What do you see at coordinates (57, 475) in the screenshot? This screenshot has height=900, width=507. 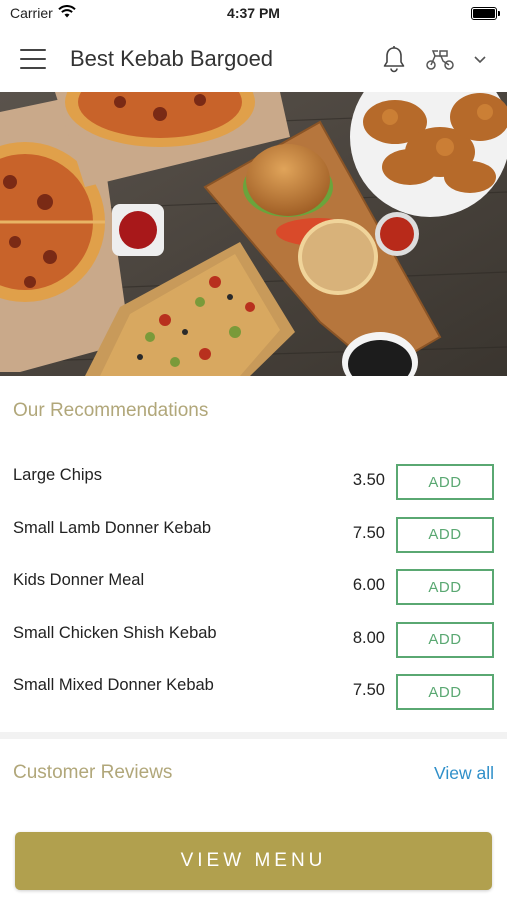 I see `item-name: Large Chips` at bounding box center [57, 475].